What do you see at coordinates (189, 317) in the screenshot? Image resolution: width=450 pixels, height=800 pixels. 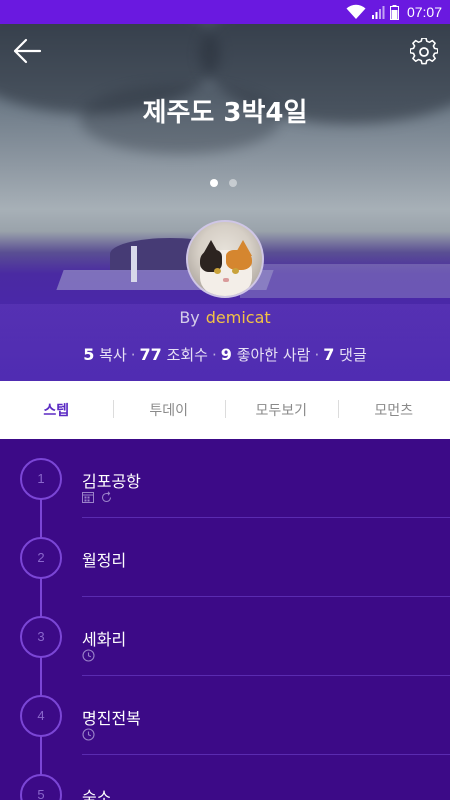 I see `by-label: By` at bounding box center [189, 317].